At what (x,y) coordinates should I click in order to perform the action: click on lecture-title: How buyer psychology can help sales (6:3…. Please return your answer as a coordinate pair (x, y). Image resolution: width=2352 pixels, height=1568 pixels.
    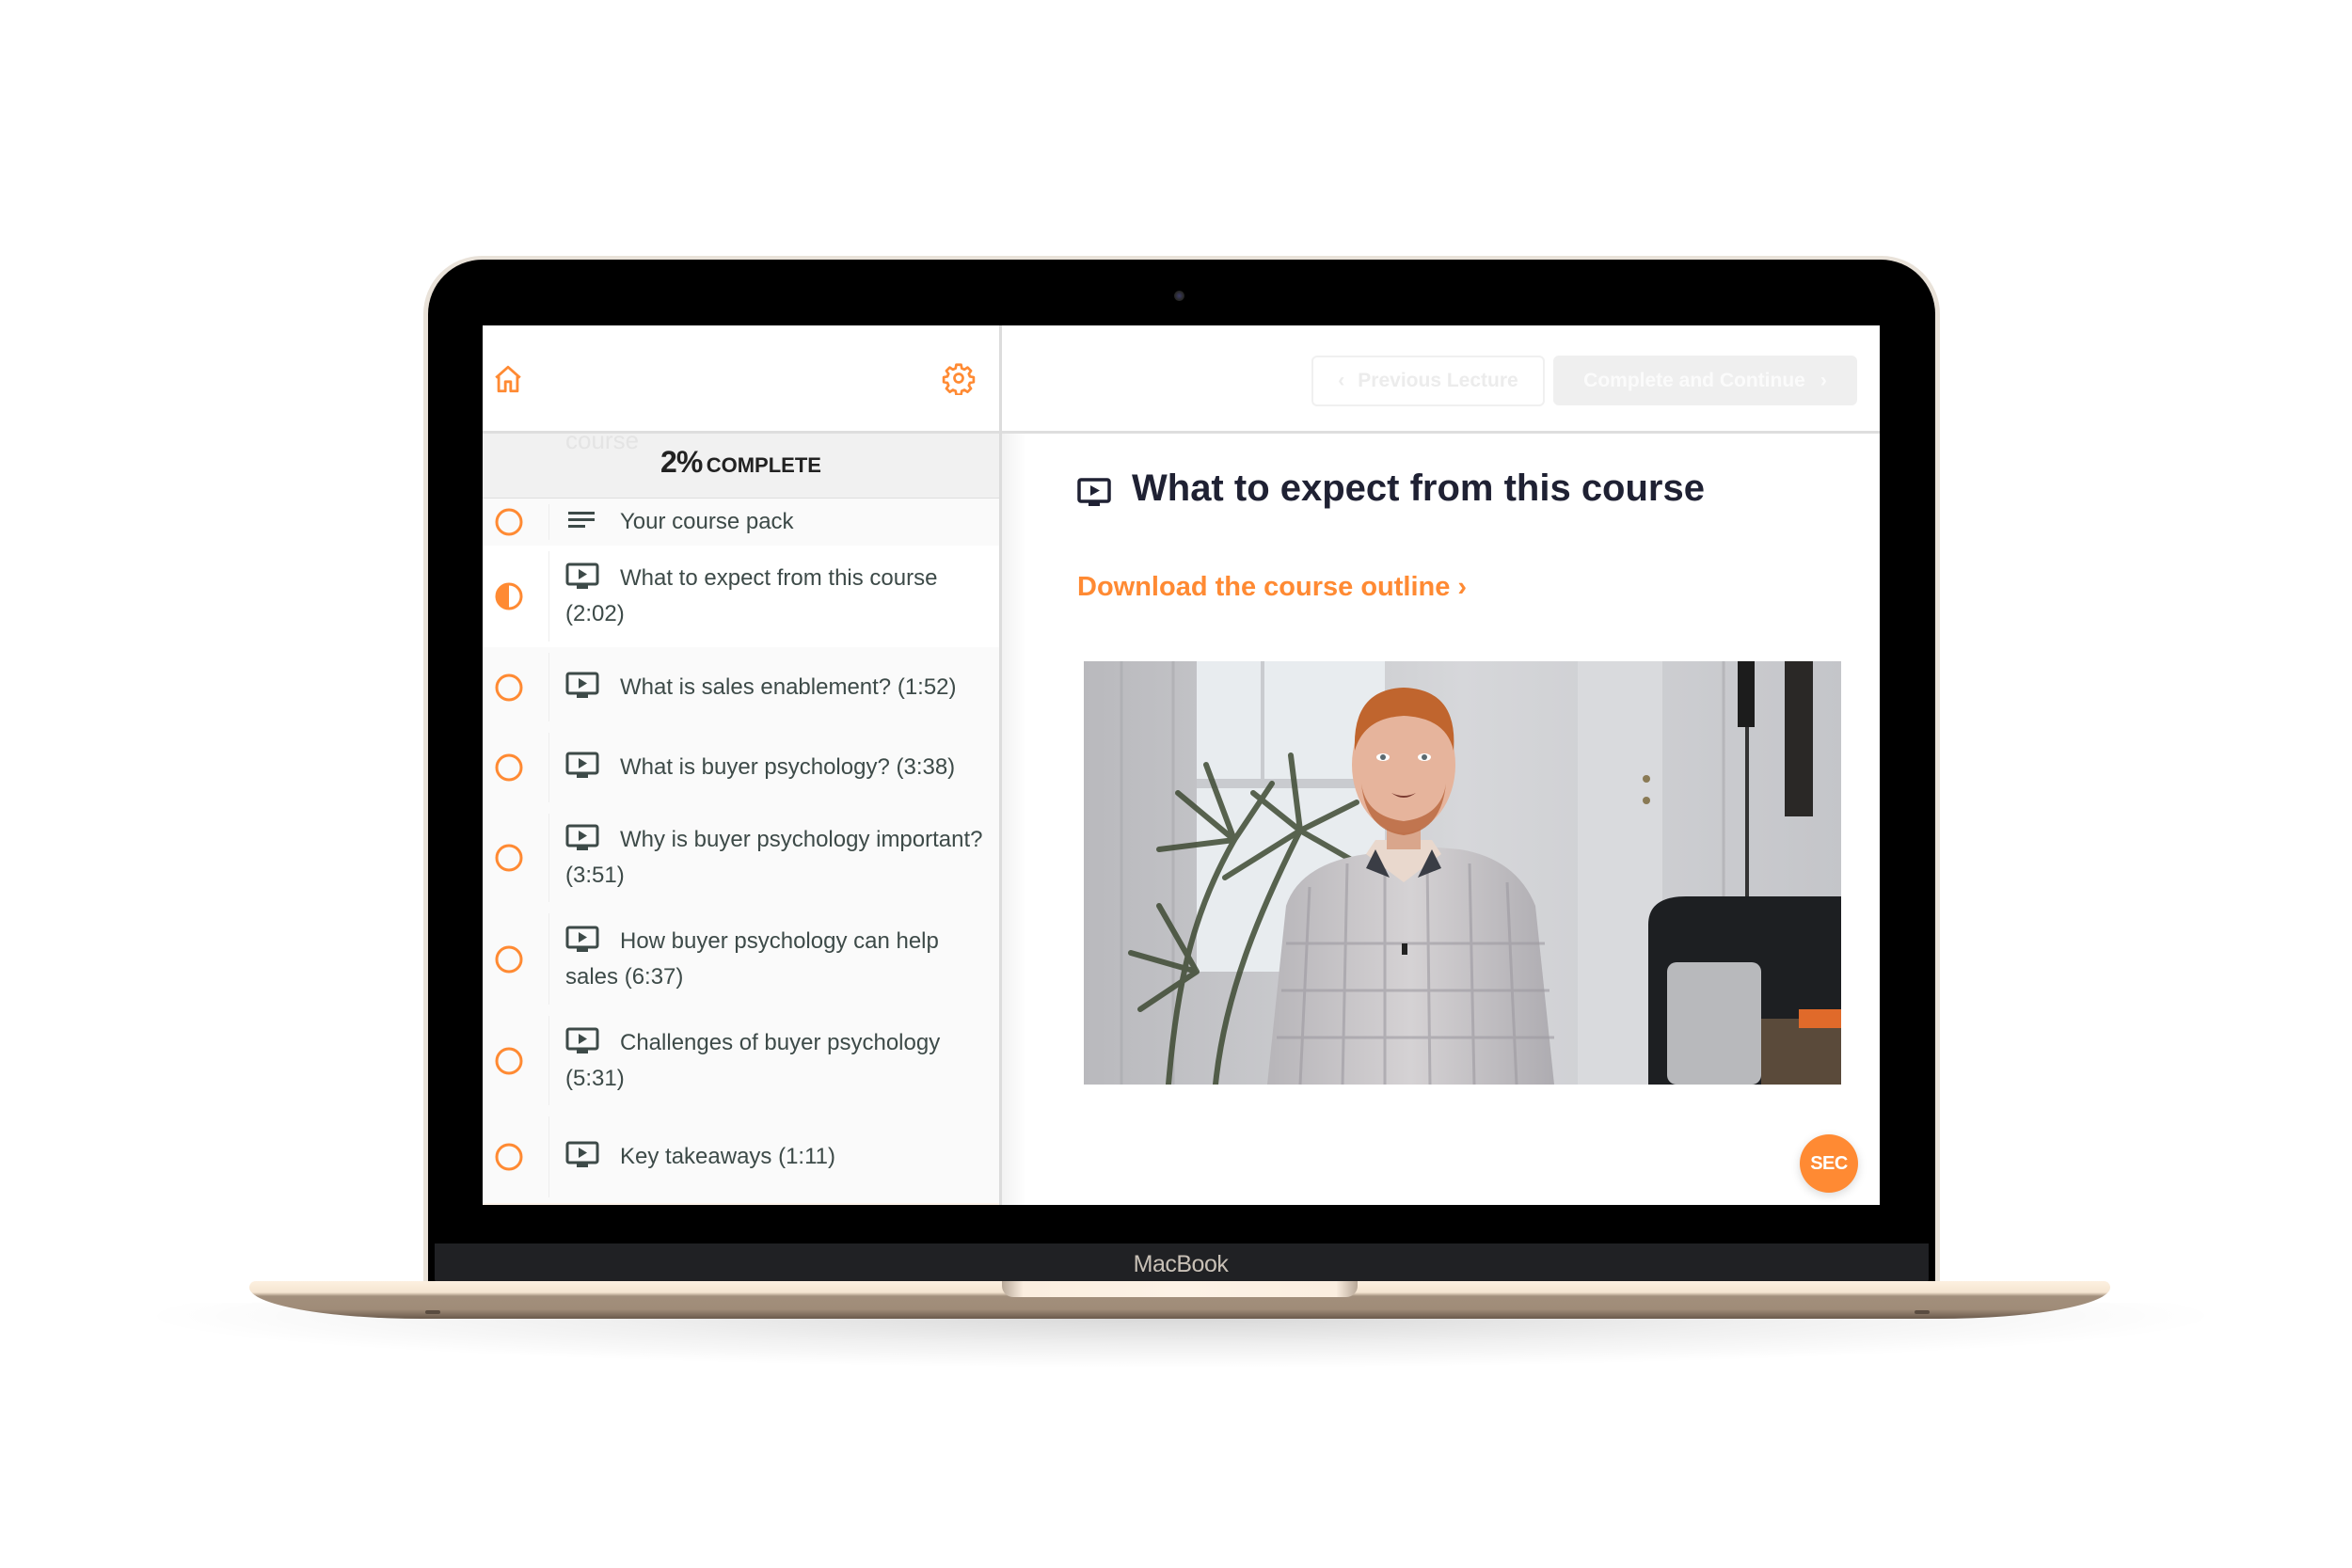
    Looking at the image, I should click on (752, 958).